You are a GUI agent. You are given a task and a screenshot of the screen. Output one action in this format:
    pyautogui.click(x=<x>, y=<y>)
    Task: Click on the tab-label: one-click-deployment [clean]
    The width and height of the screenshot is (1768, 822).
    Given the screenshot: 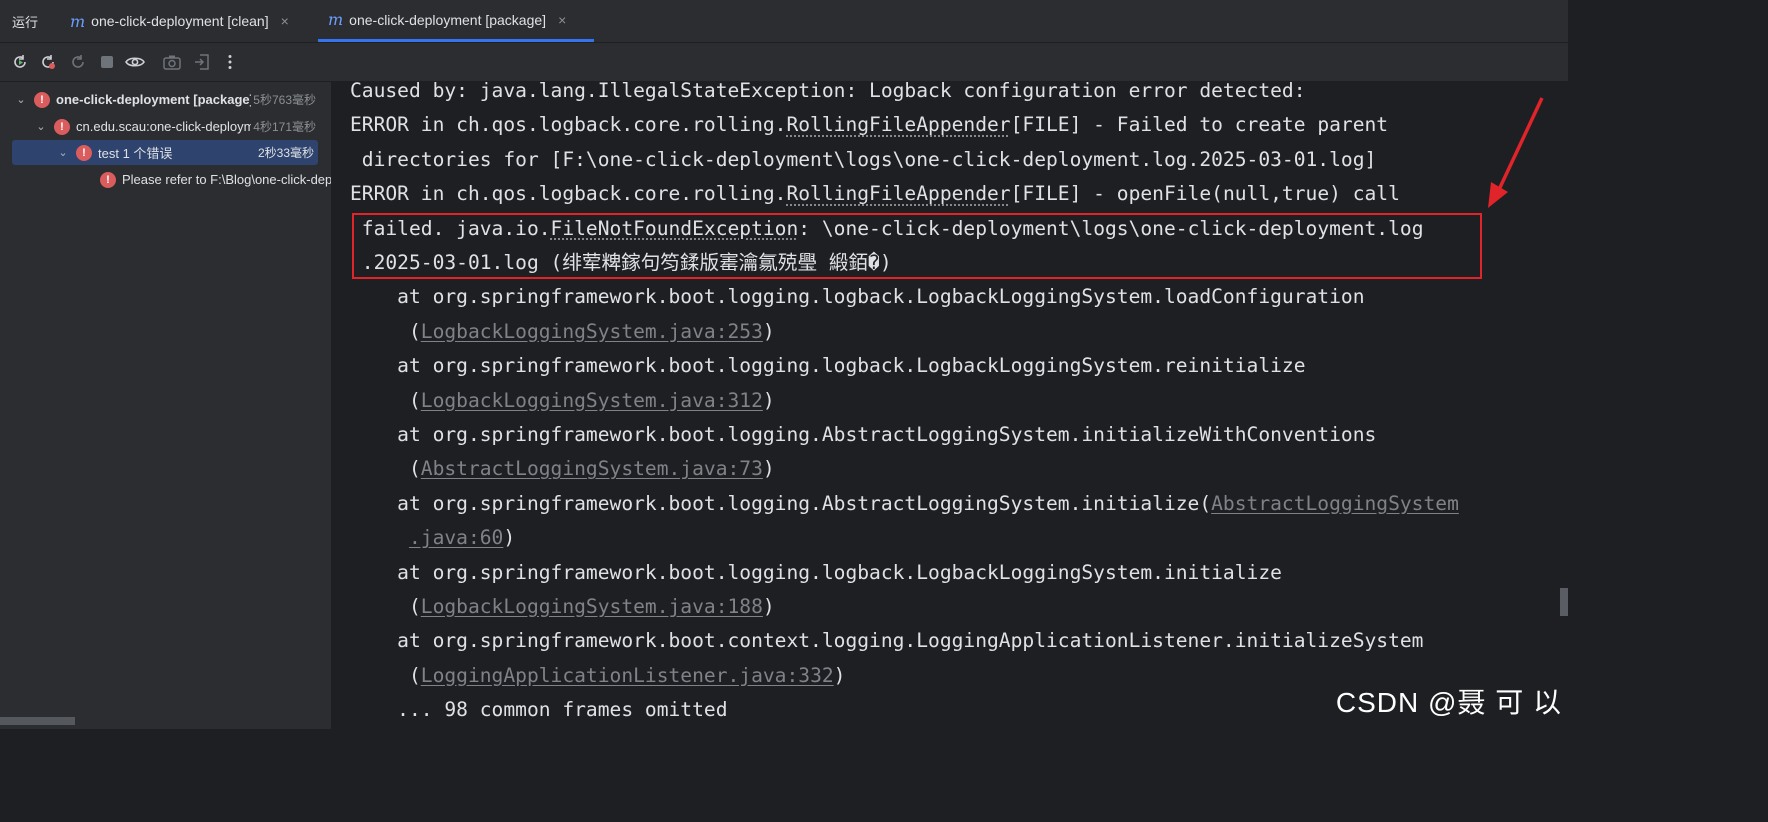 What is the action you would take?
    pyautogui.click(x=180, y=21)
    